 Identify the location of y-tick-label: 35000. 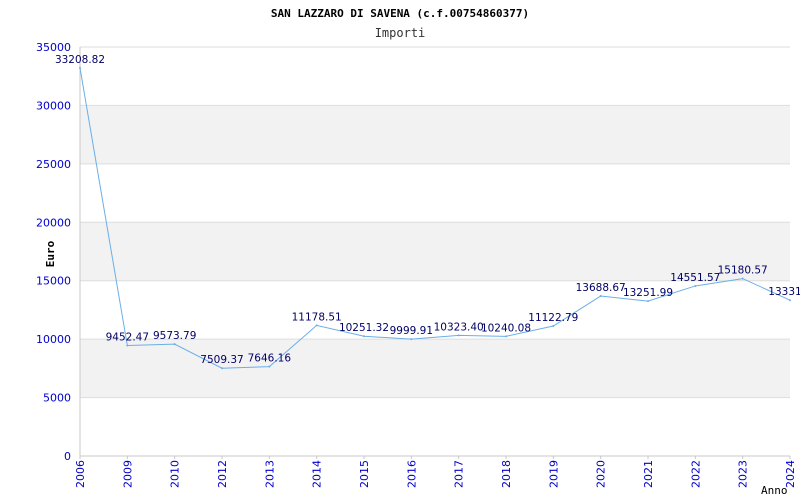
(53, 47).